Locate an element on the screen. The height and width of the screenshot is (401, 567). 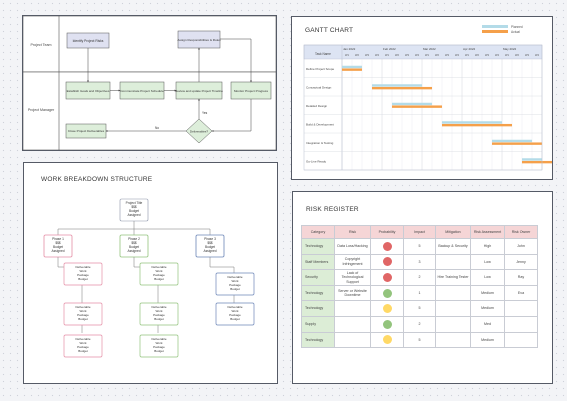
risk-cell-impact: 2 is located at coordinates (419, 277).